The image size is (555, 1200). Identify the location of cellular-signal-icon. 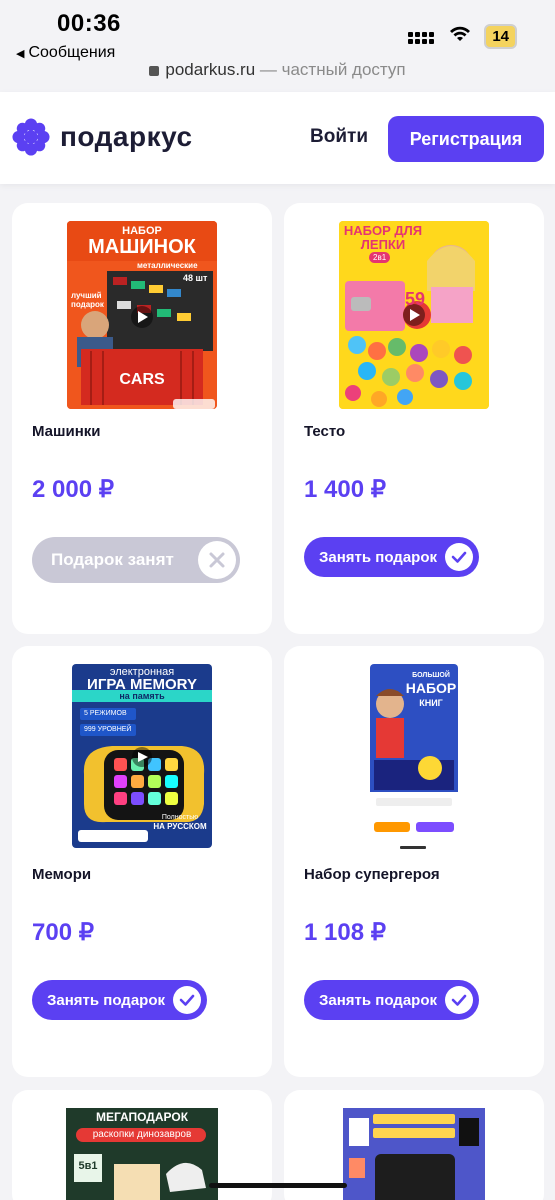
(422, 37).